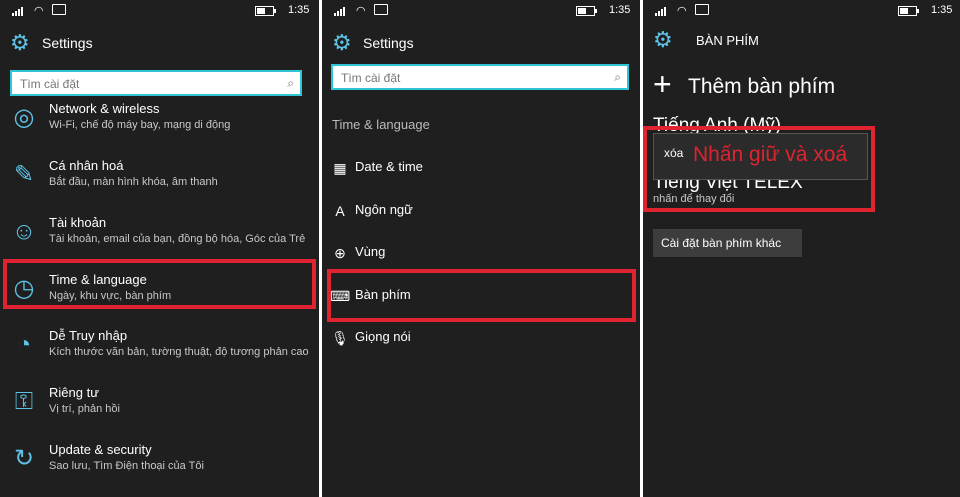 This screenshot has width=960, height=497. I want to click on item-subtitle: Vị trí, phản hồi, so click(84, 409).